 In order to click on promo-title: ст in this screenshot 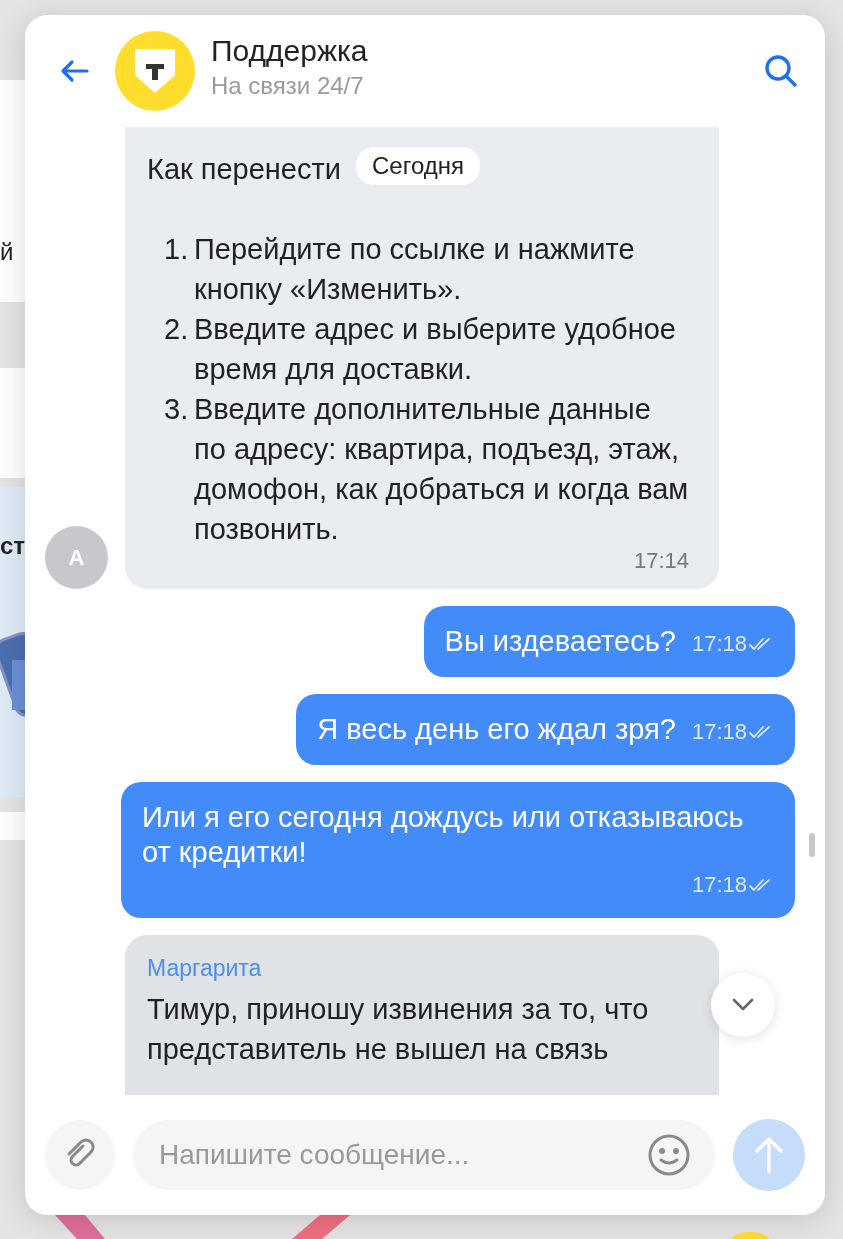, I will do `click(13, 546)`.